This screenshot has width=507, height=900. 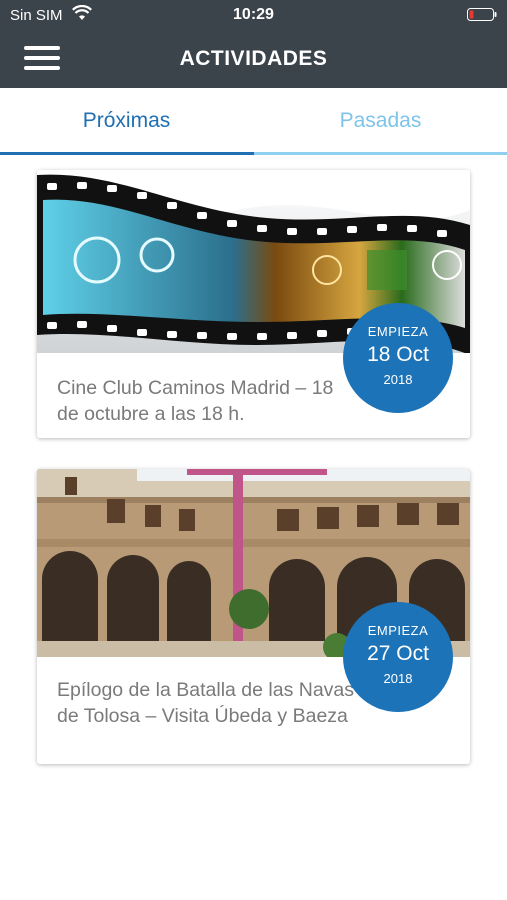 What do you see at coordinates (482, 14) in the screenshot?
I see `battery-icon` at bounding box center [482, 14].